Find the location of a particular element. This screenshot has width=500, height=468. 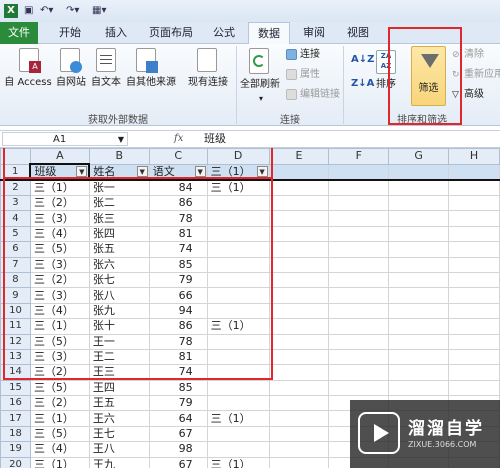

cell-name: 张三 is located at coordinates (119, 218).